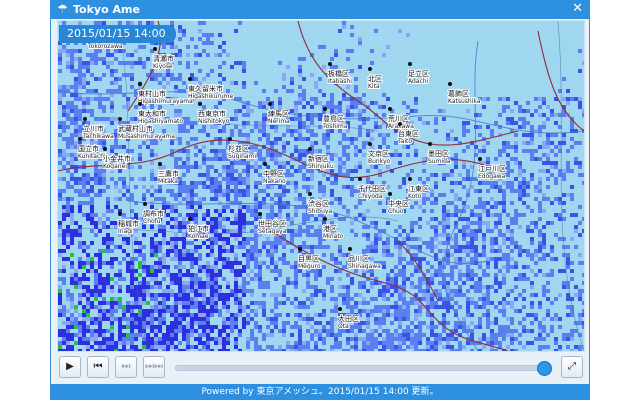 This screenshot has width=640, height=400. Describe the element at coordinates (418, 73) in the screenshot. I see `place-label: 足立区` at that location.